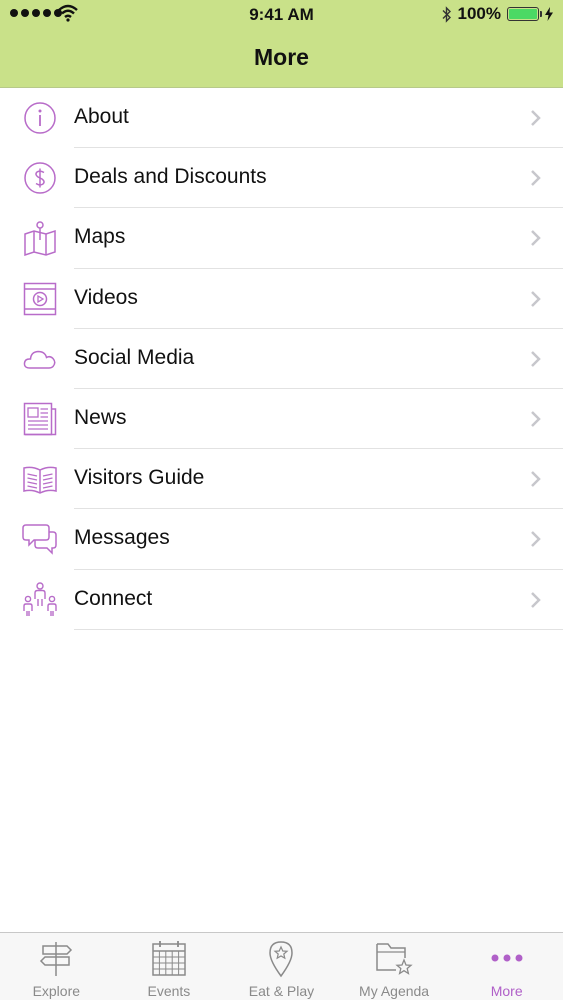 The width and height of the screenshot is (563, 1000). I want to click on cloud-icon, so click(40, 359).